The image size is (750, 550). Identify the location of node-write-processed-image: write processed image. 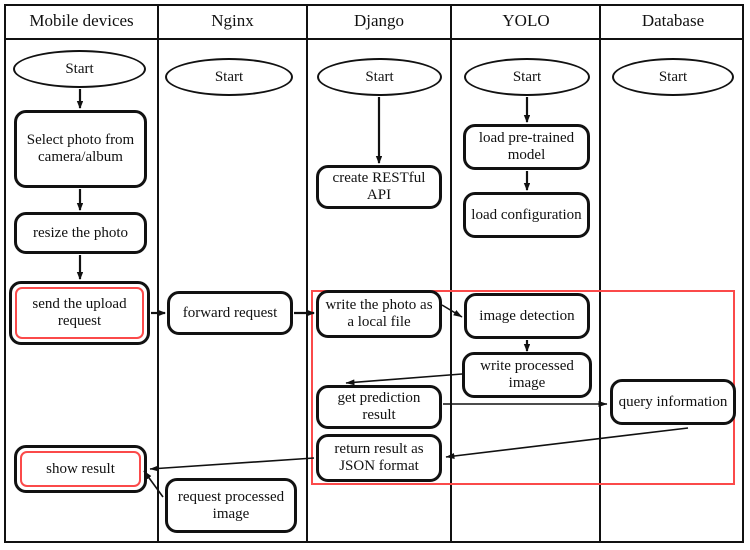
(527, 375).